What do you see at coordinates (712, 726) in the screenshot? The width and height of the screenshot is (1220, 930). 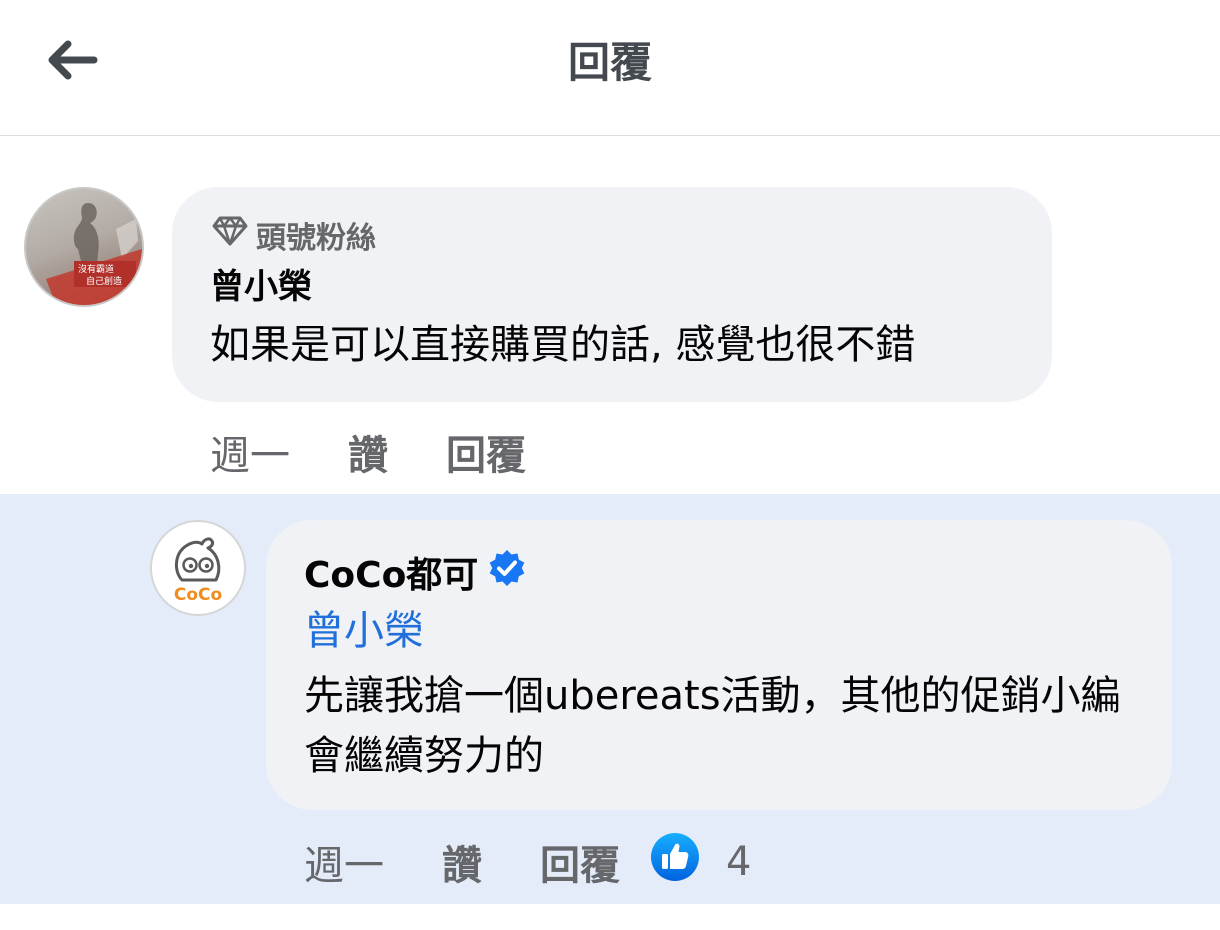 I see `reply-text: 先讓我搶一個ubereats活動，其他的促銷小編會繼續努力的` at bounding box center [712, 726].